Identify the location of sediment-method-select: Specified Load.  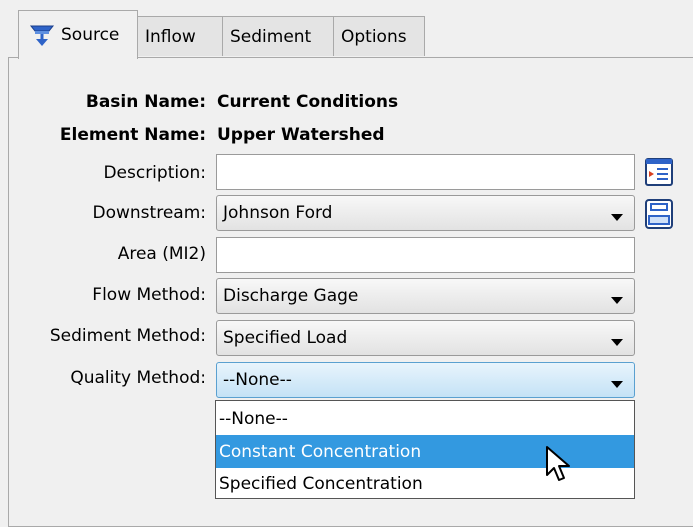
(425, 338).